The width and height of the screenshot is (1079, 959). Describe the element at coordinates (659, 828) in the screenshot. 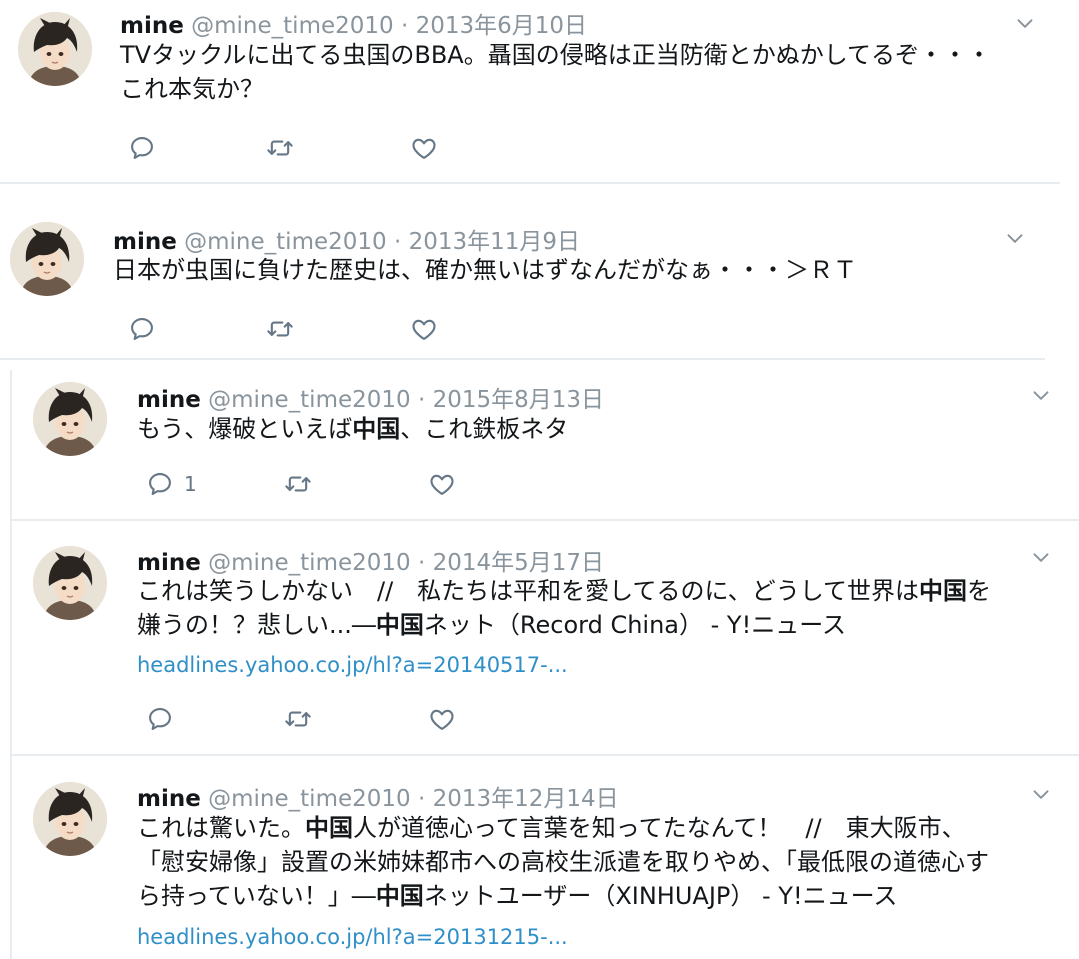

I see `text-segment: 人が道徳心って言葉を知ってたなんて！ // 東大阪市、` at that location.